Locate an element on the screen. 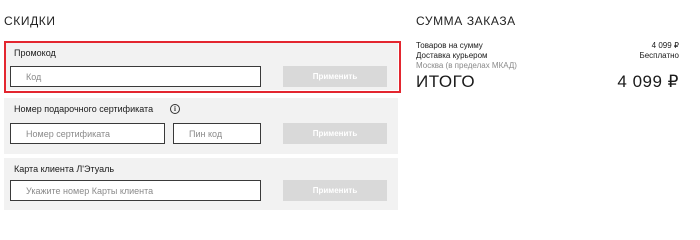 This screenshot has height=240, width=700. certificate-apply-button: Применить is located at coordinates (335, 133).